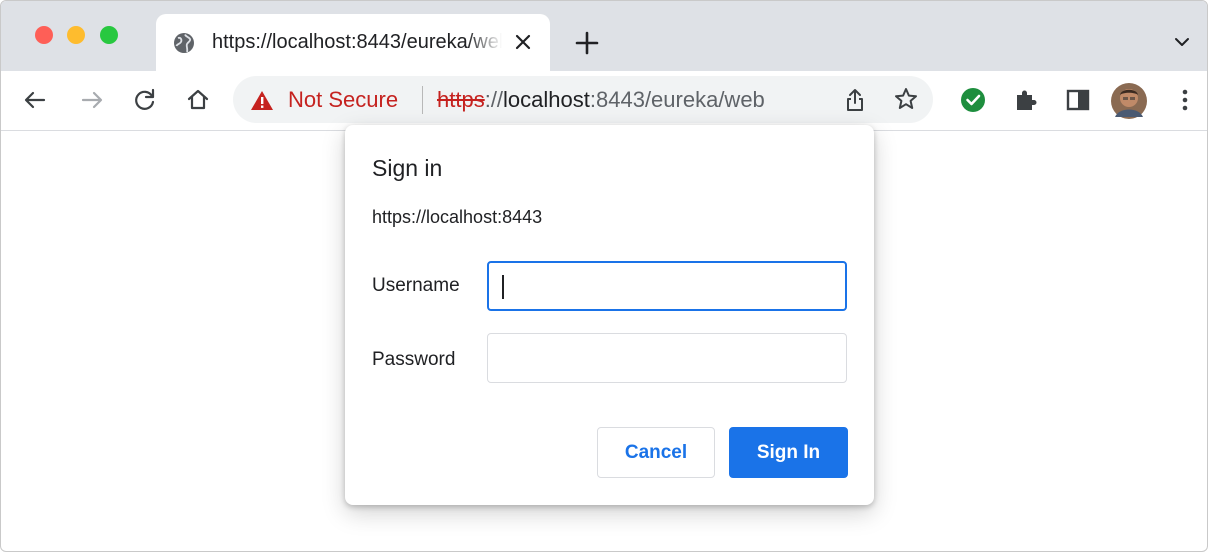  Describe the element at coordinates (1182, 42) in the screenshot. I see `chevron-down-icon` at that location.